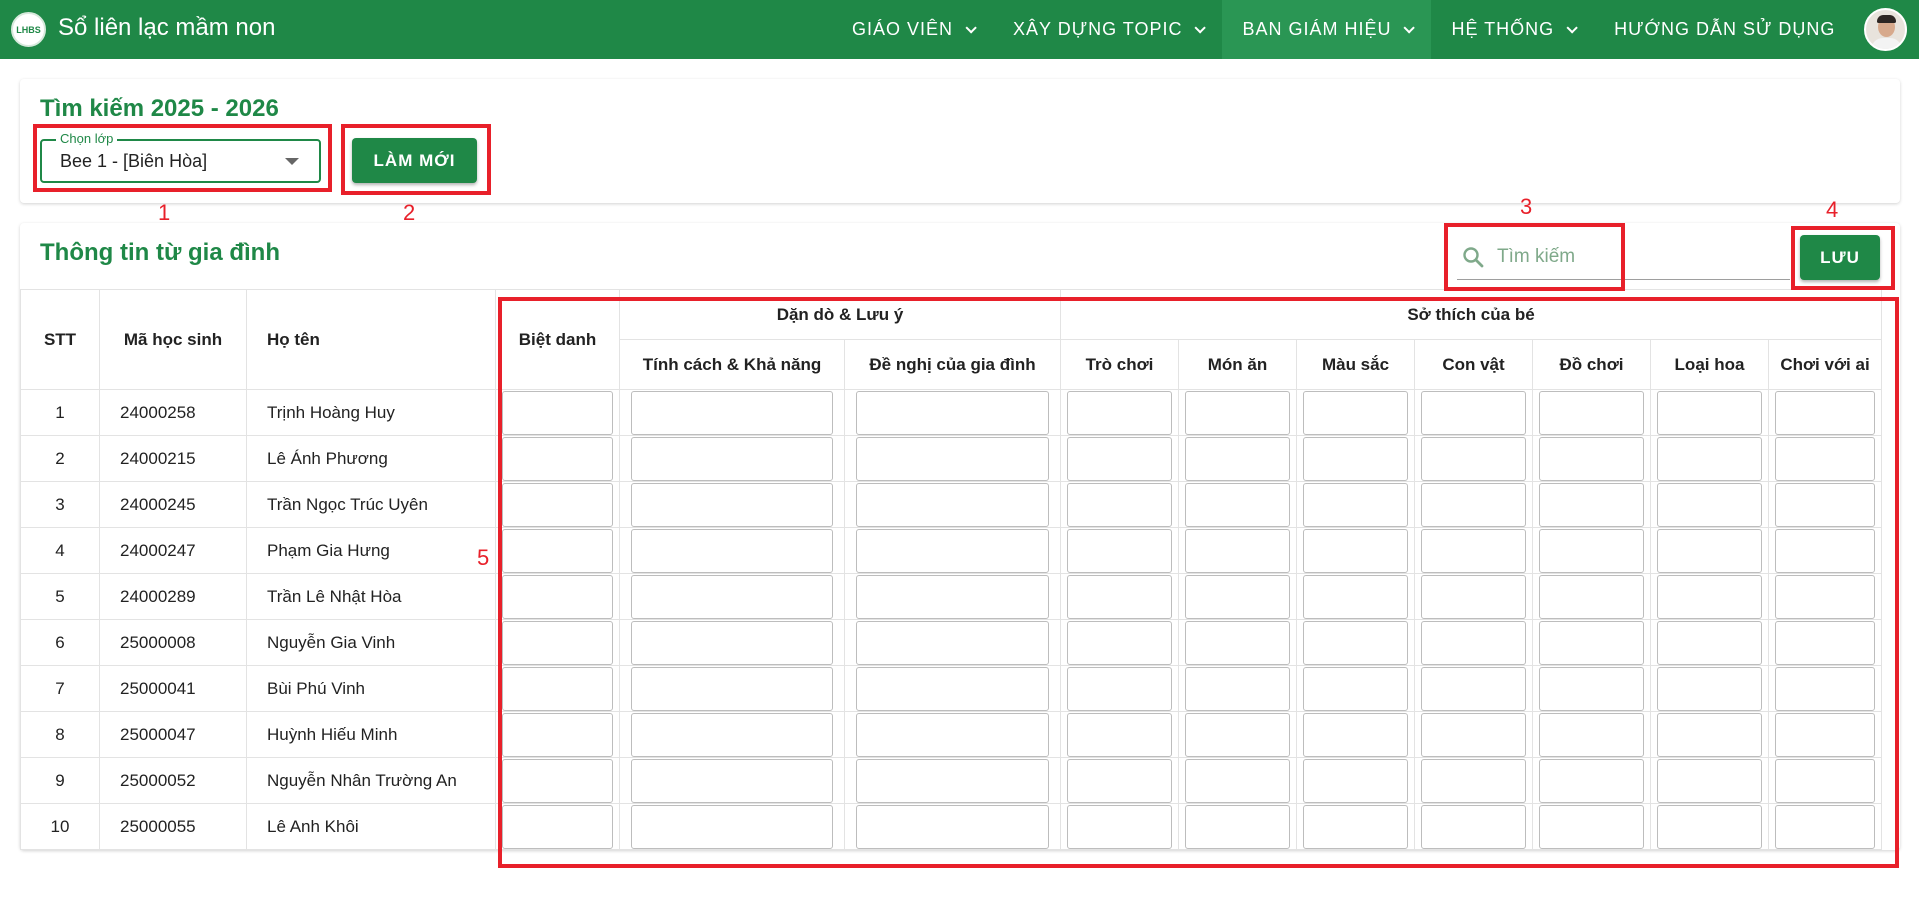 This screenshot has width=1919, height=906. What do you see at coordinates (28, 29) in the screenshot?
I see `app-logo: LHBS` at bounding box center [28, 29].